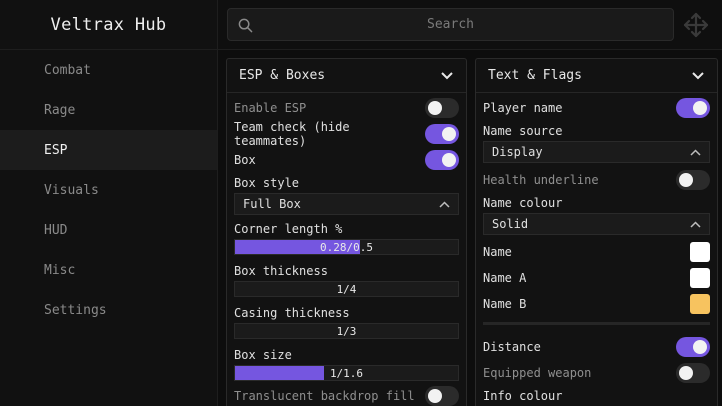 Image resolution: width=722 pixels, height=406 pixels. I want to click on distance-toggle, so click(693, 347).